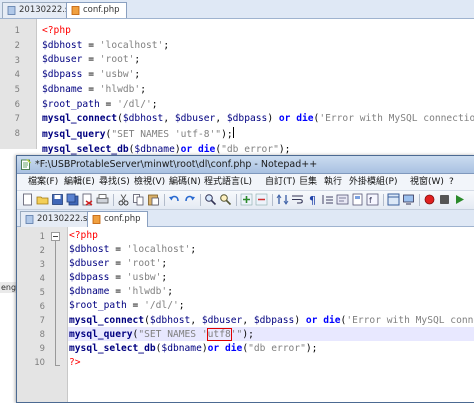  What do you see at coordinates (55, 236) in the screenshot?
I see `fold-minus-icon` at bounding box center [55, 236].